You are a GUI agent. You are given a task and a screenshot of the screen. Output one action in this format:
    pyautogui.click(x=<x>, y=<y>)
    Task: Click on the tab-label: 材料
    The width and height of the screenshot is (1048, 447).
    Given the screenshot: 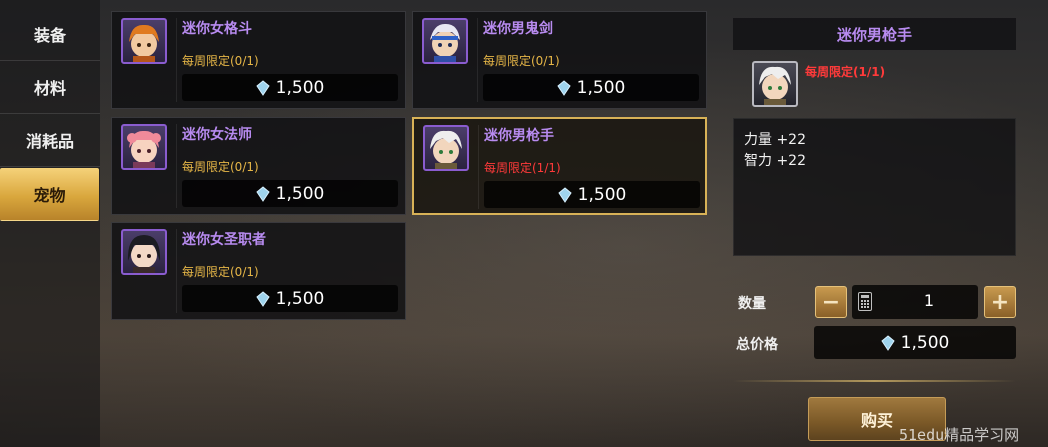 What is the action you would take?
    pyautogui.click(x=49, y=88)
    